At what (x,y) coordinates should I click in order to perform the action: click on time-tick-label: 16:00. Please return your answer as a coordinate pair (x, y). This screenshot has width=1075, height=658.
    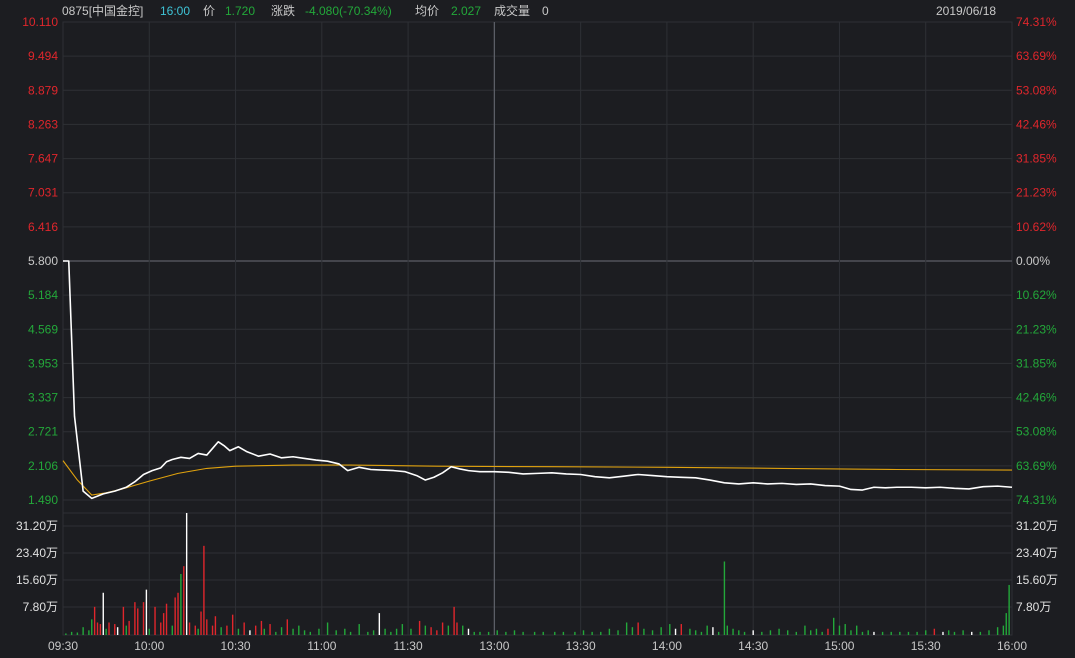
    Looking at the image, I should click on (1012, 646).